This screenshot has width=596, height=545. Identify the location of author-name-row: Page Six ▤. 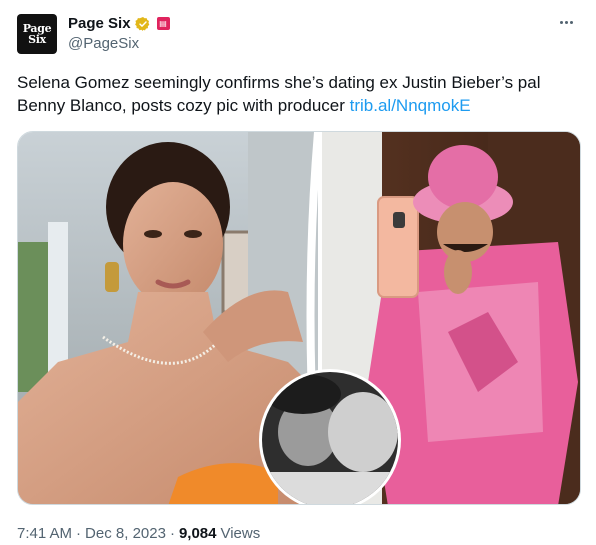
(119, 23).